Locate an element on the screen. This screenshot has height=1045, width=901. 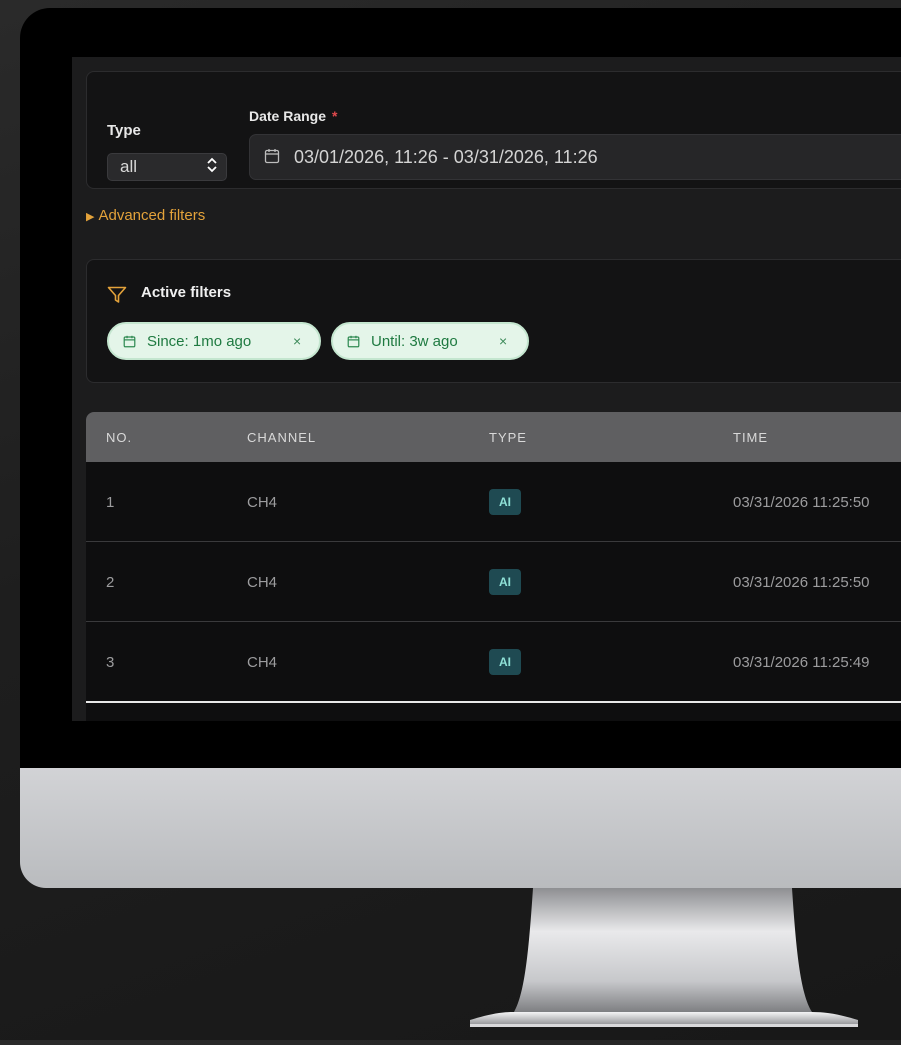
triangle-right-icon: ▶ is located at coordinates (90, 217).